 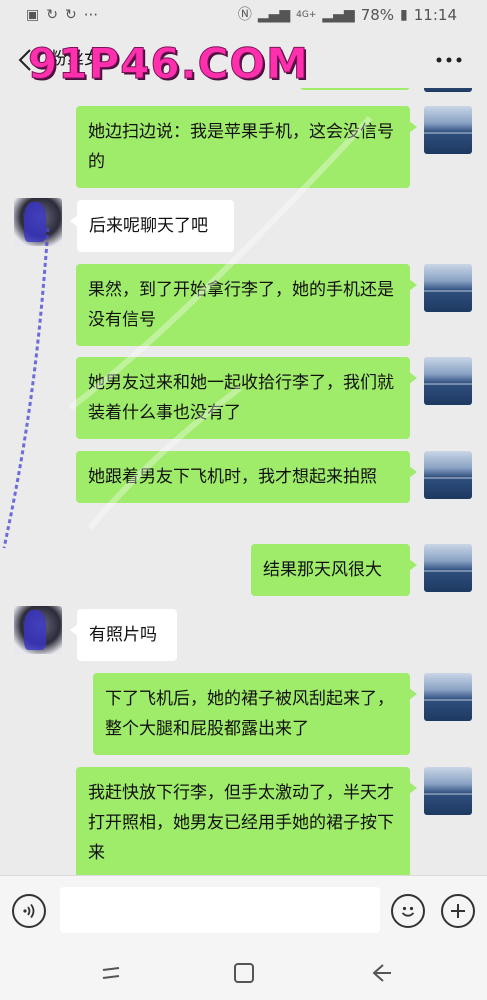 I want to click on voice-button, so click(x=29, y=911).